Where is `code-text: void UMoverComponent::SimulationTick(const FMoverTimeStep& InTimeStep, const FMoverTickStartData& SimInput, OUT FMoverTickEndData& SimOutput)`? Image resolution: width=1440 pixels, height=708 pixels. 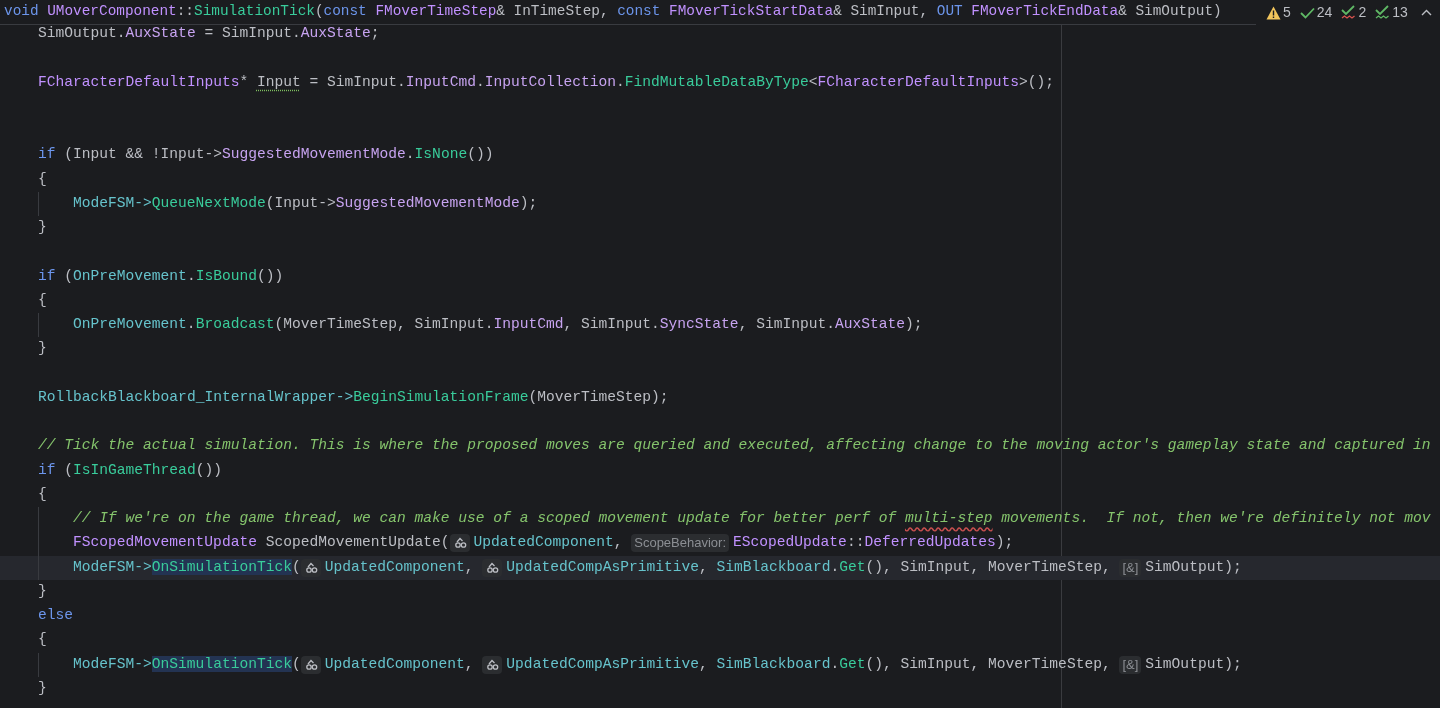 code-text: void UMoverComponent::SimulationTick(const FMoverTimeStep& InTimeStep, const FMoverTickStartData& SimInput, OUT FMoverTickEndData& SimOutput) is located at coordinates (613, 12).